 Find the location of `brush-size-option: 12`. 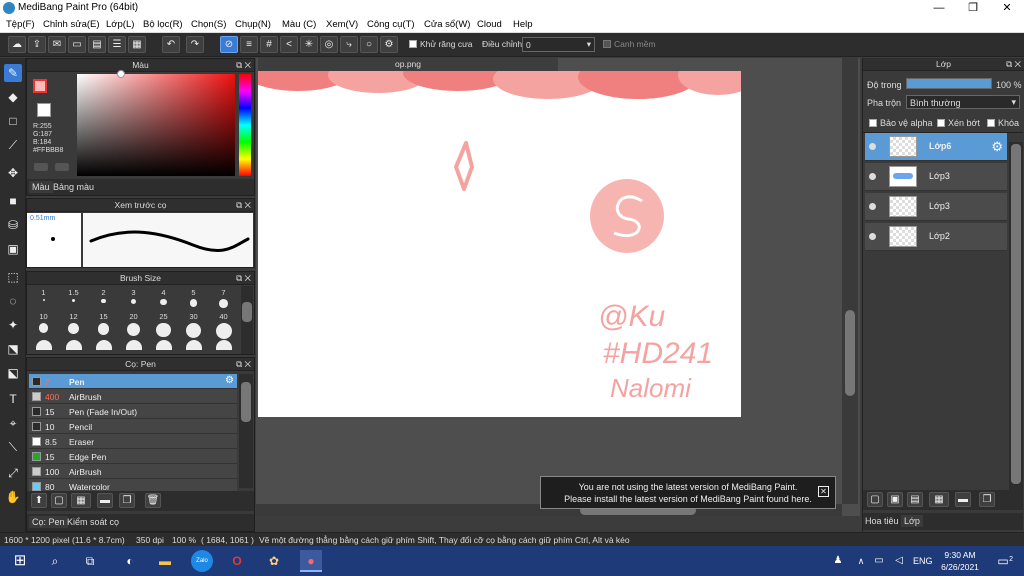

brush-size-option: 12 is located at coordinates (73, 325).